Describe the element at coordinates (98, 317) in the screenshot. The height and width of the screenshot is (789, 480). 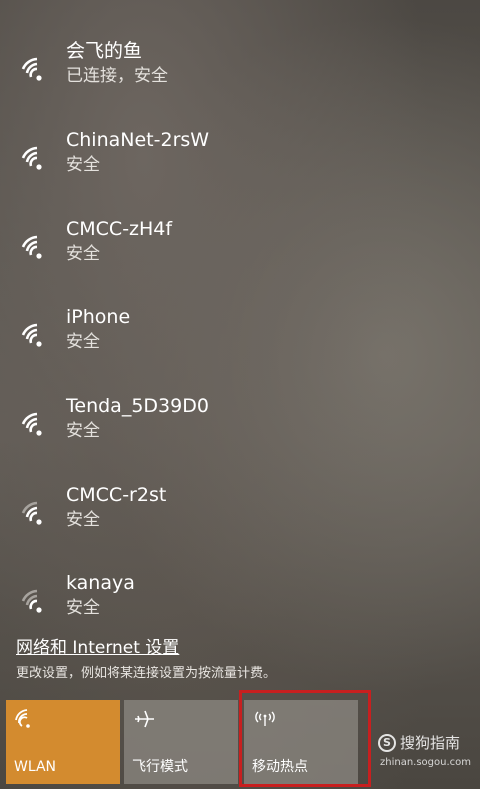
I see `network-ssid: iPhone` at that location.